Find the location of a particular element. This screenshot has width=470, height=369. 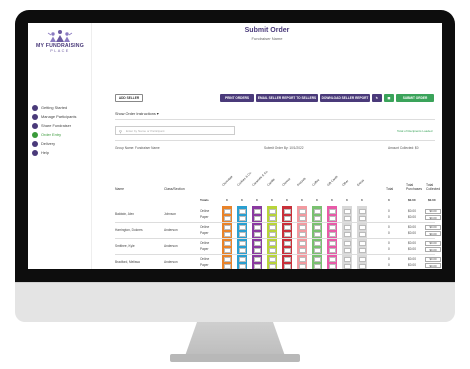

sidebar-item-delivery: Delivery is located at coordinates (61, 143).